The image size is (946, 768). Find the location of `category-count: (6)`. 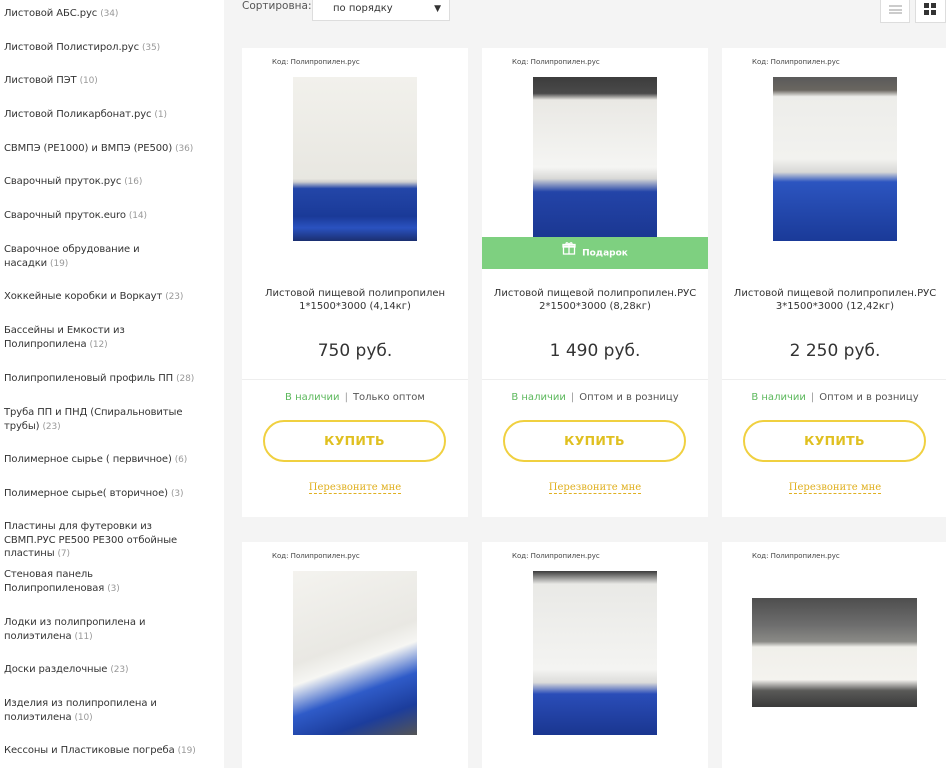

category-count: (6) is located at coordinates (181, 460).